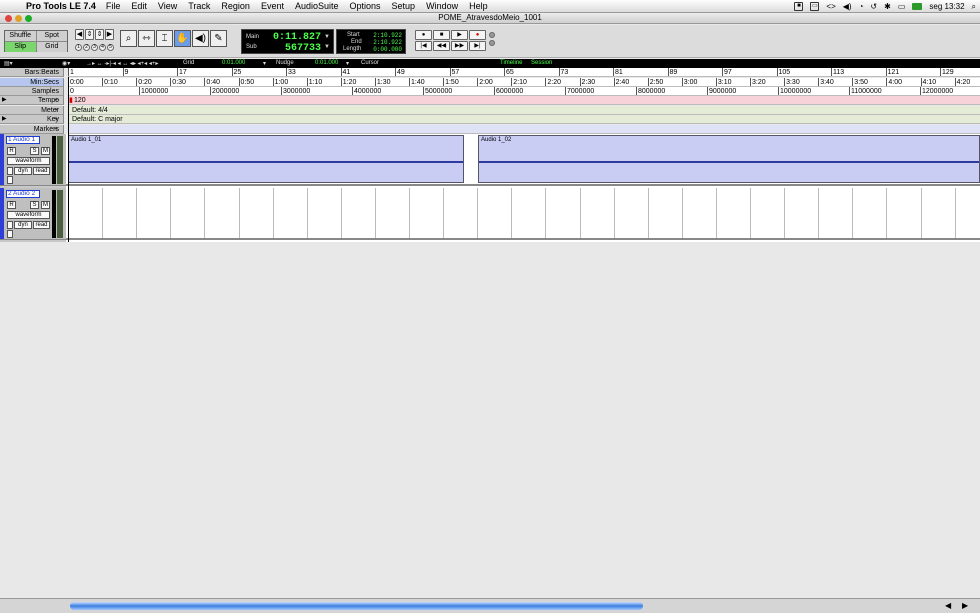 The height and width of the screenshot is (613, 980). I want to click on sub-counter-dropdown-icon: ▼, so click(327, 47).